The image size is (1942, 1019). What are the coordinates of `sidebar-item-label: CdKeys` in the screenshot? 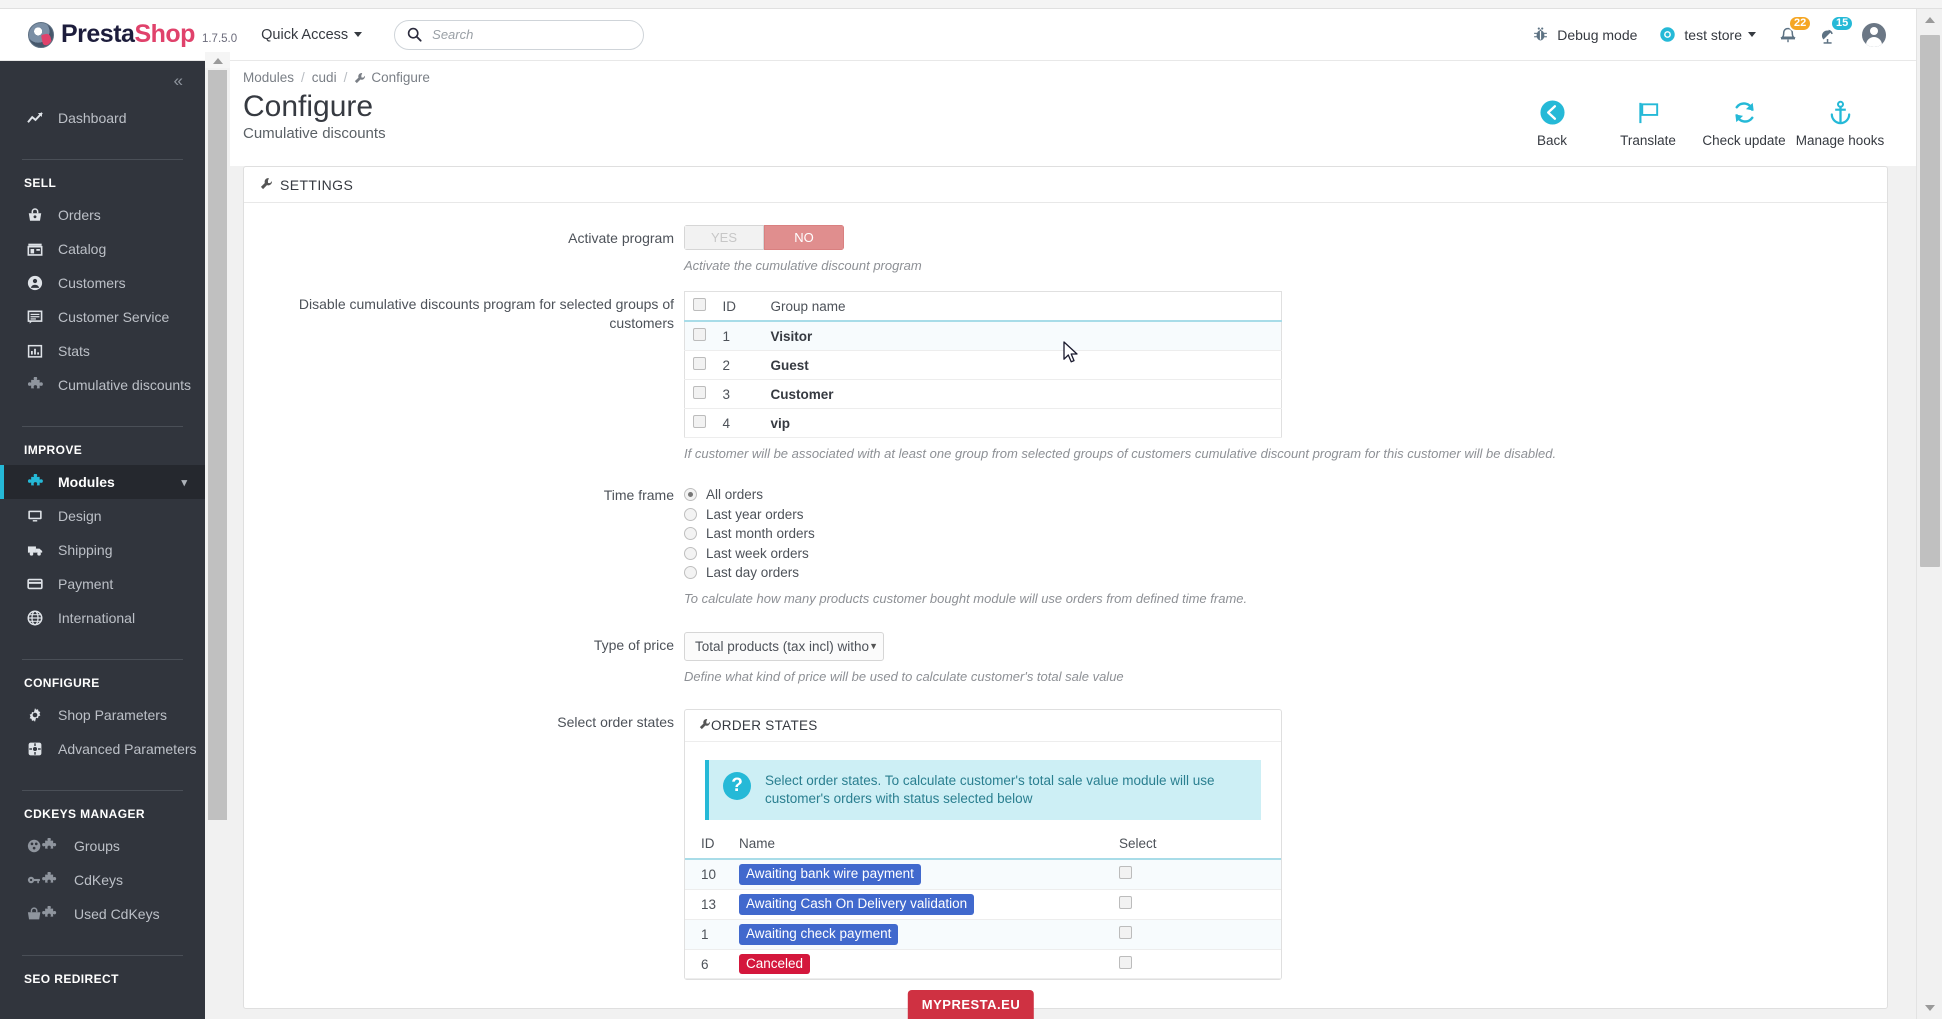 It's located at (99, 880).